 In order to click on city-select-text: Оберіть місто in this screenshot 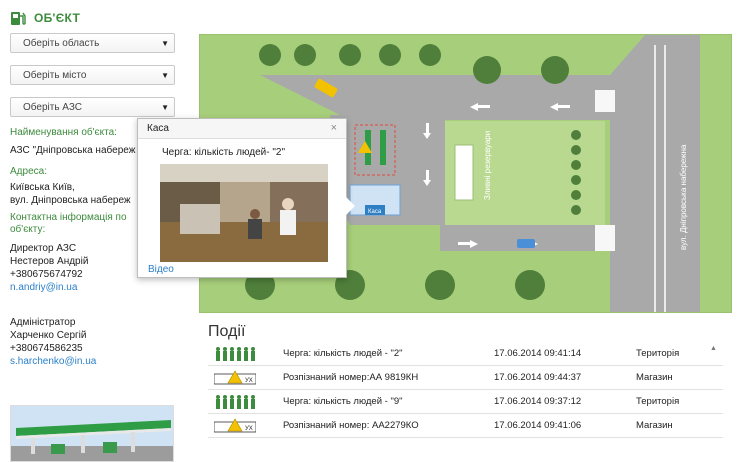, I will do `click(55, 75)`.